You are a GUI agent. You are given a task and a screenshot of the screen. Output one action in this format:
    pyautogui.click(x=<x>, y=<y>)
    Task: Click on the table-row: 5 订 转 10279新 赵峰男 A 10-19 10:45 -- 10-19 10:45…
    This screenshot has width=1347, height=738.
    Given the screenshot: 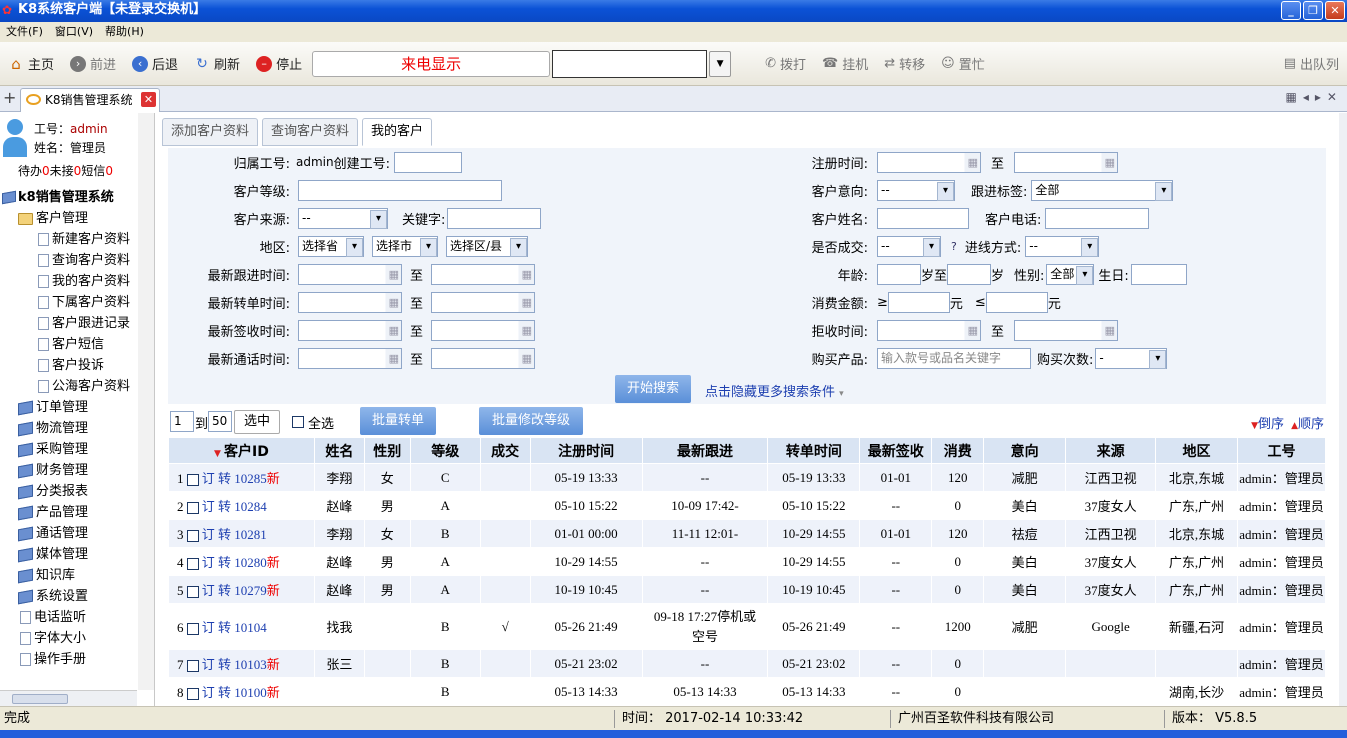 What is the action you would take?
    pyautogui.click(x=747, y=589)
    